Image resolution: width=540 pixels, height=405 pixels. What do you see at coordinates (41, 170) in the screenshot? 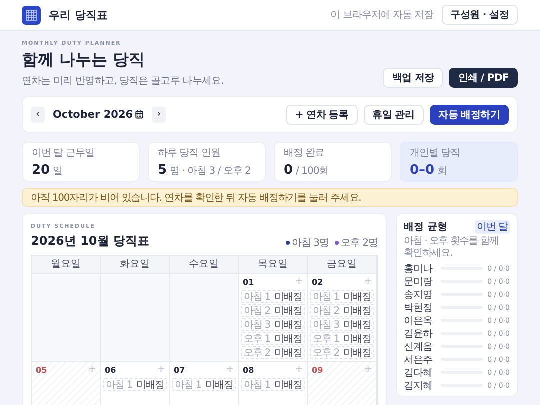
I see `stat-value: 20` at bounding box center [41, 170].